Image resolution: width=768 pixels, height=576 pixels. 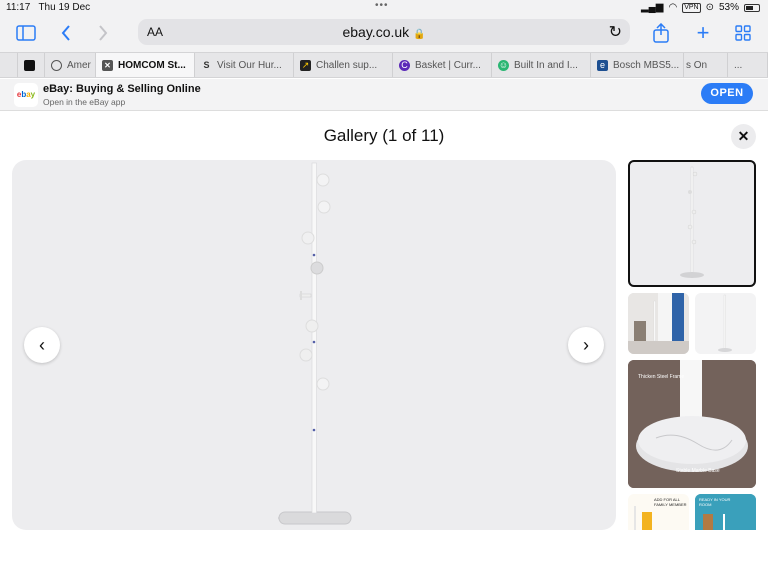 I want to click on tab-pinned, so click(x=9, y=65).